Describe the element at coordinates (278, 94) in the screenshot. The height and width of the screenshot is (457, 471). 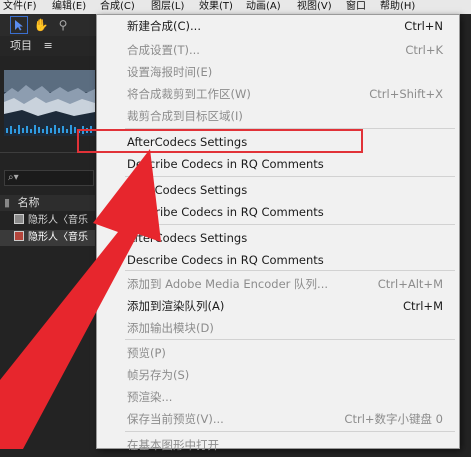
I see `trim-comp-to-work-area-item: 将合成裁剪到工作区(W) Ctrl+Shift+X` at that location.